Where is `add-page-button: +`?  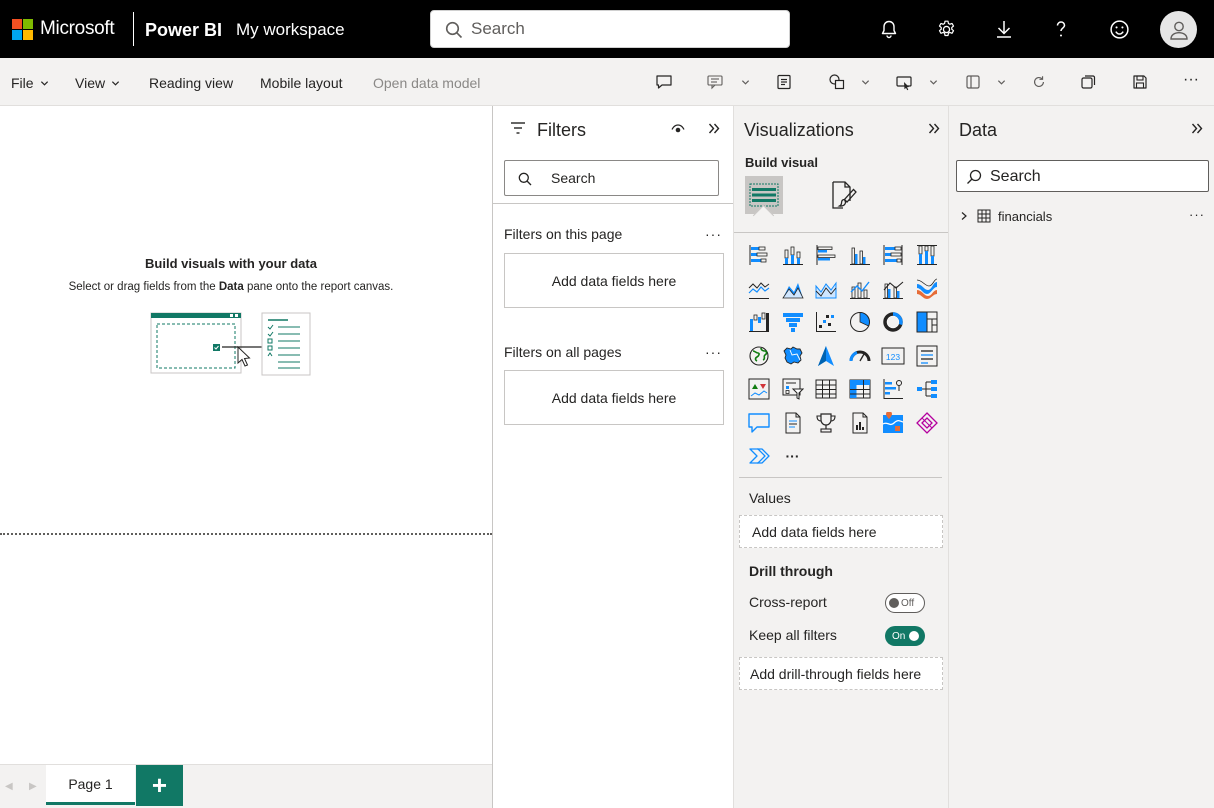
add-page-button: + is located at coordinates (159, 785).